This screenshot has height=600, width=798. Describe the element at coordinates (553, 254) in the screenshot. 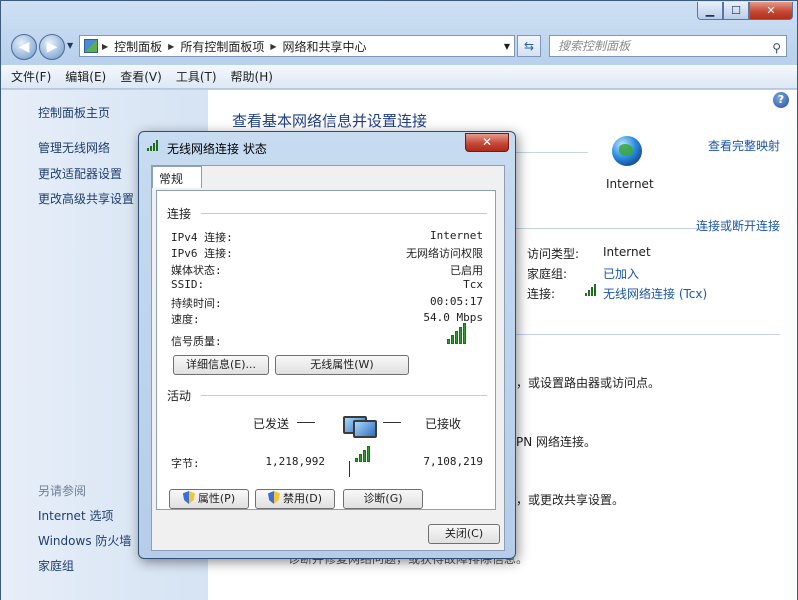

I see `access-type-key: 访问类型:` at that location.